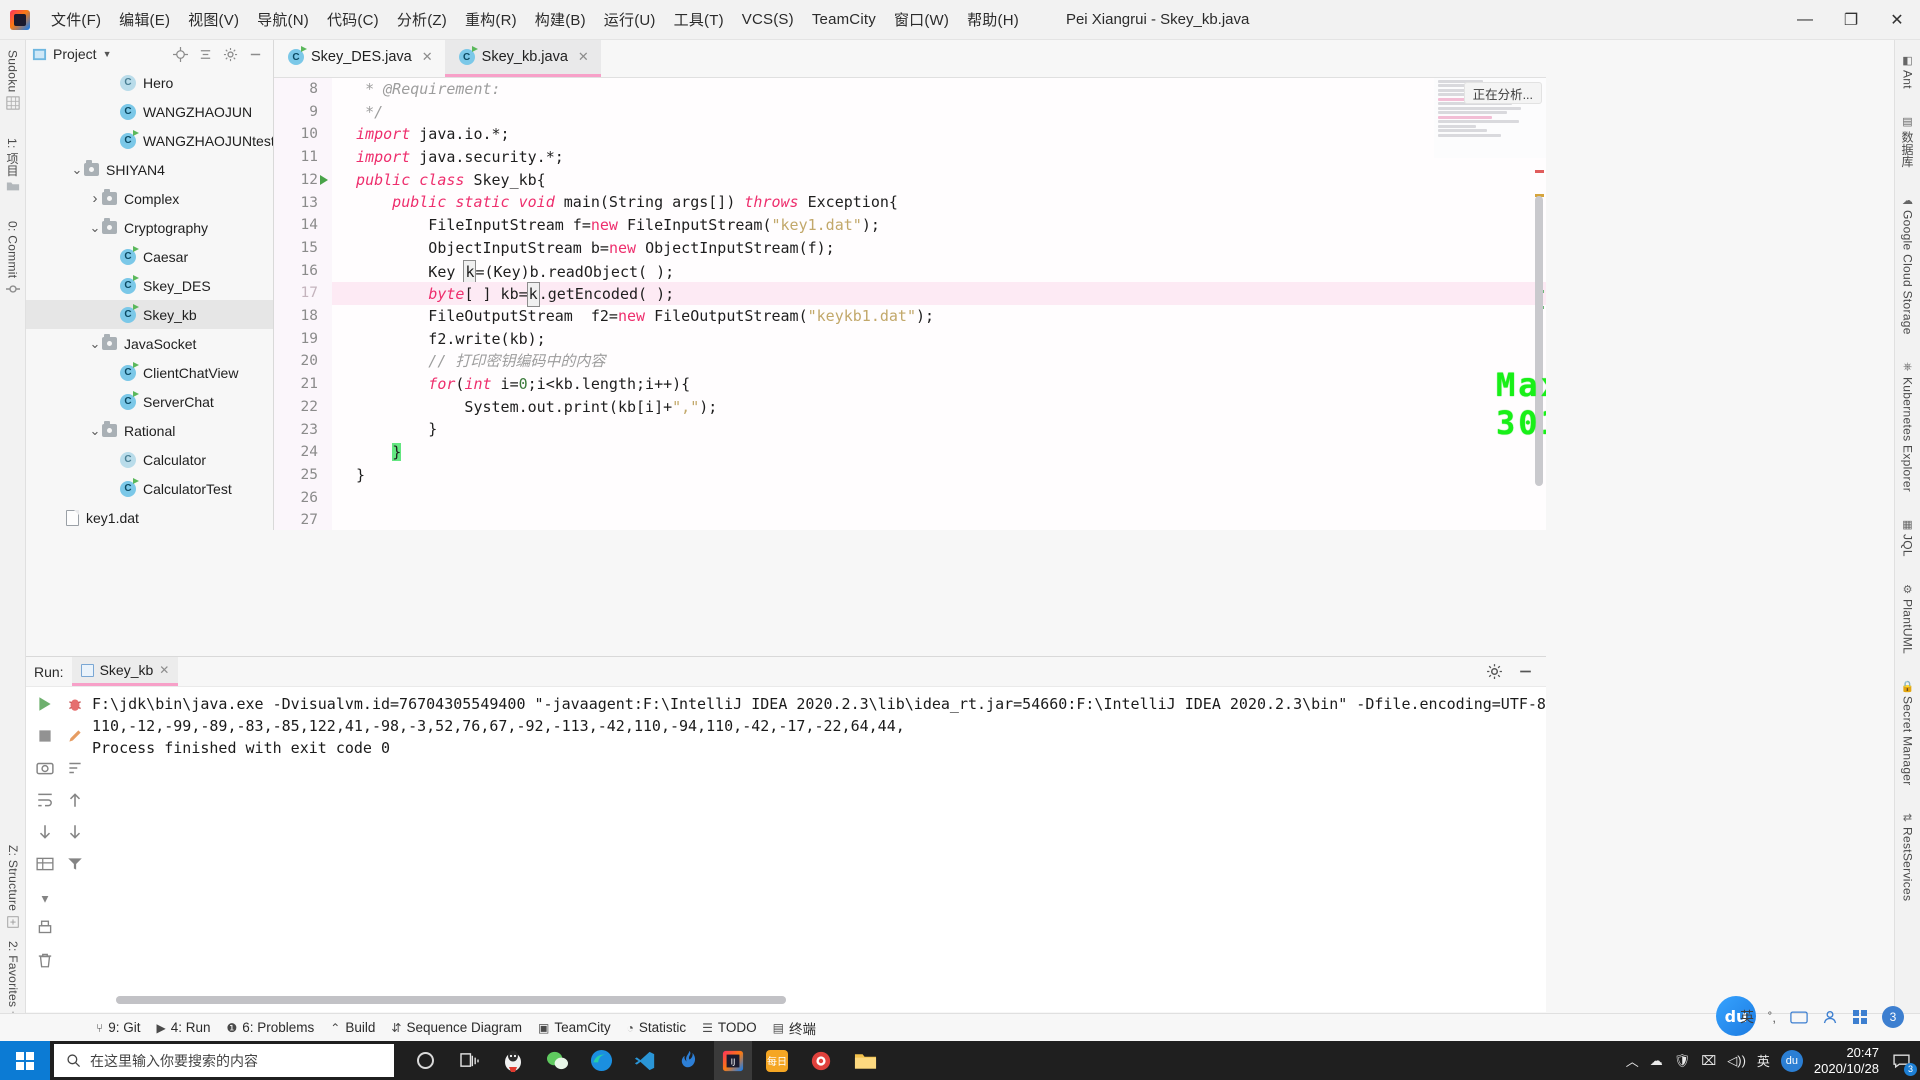 Image resolution: width=1920 pixels, height=1080 pixels. Describe the element at coordinates (149, 459) in the screenshot. I see `tree-item-calculator: C Calculator` at that location.